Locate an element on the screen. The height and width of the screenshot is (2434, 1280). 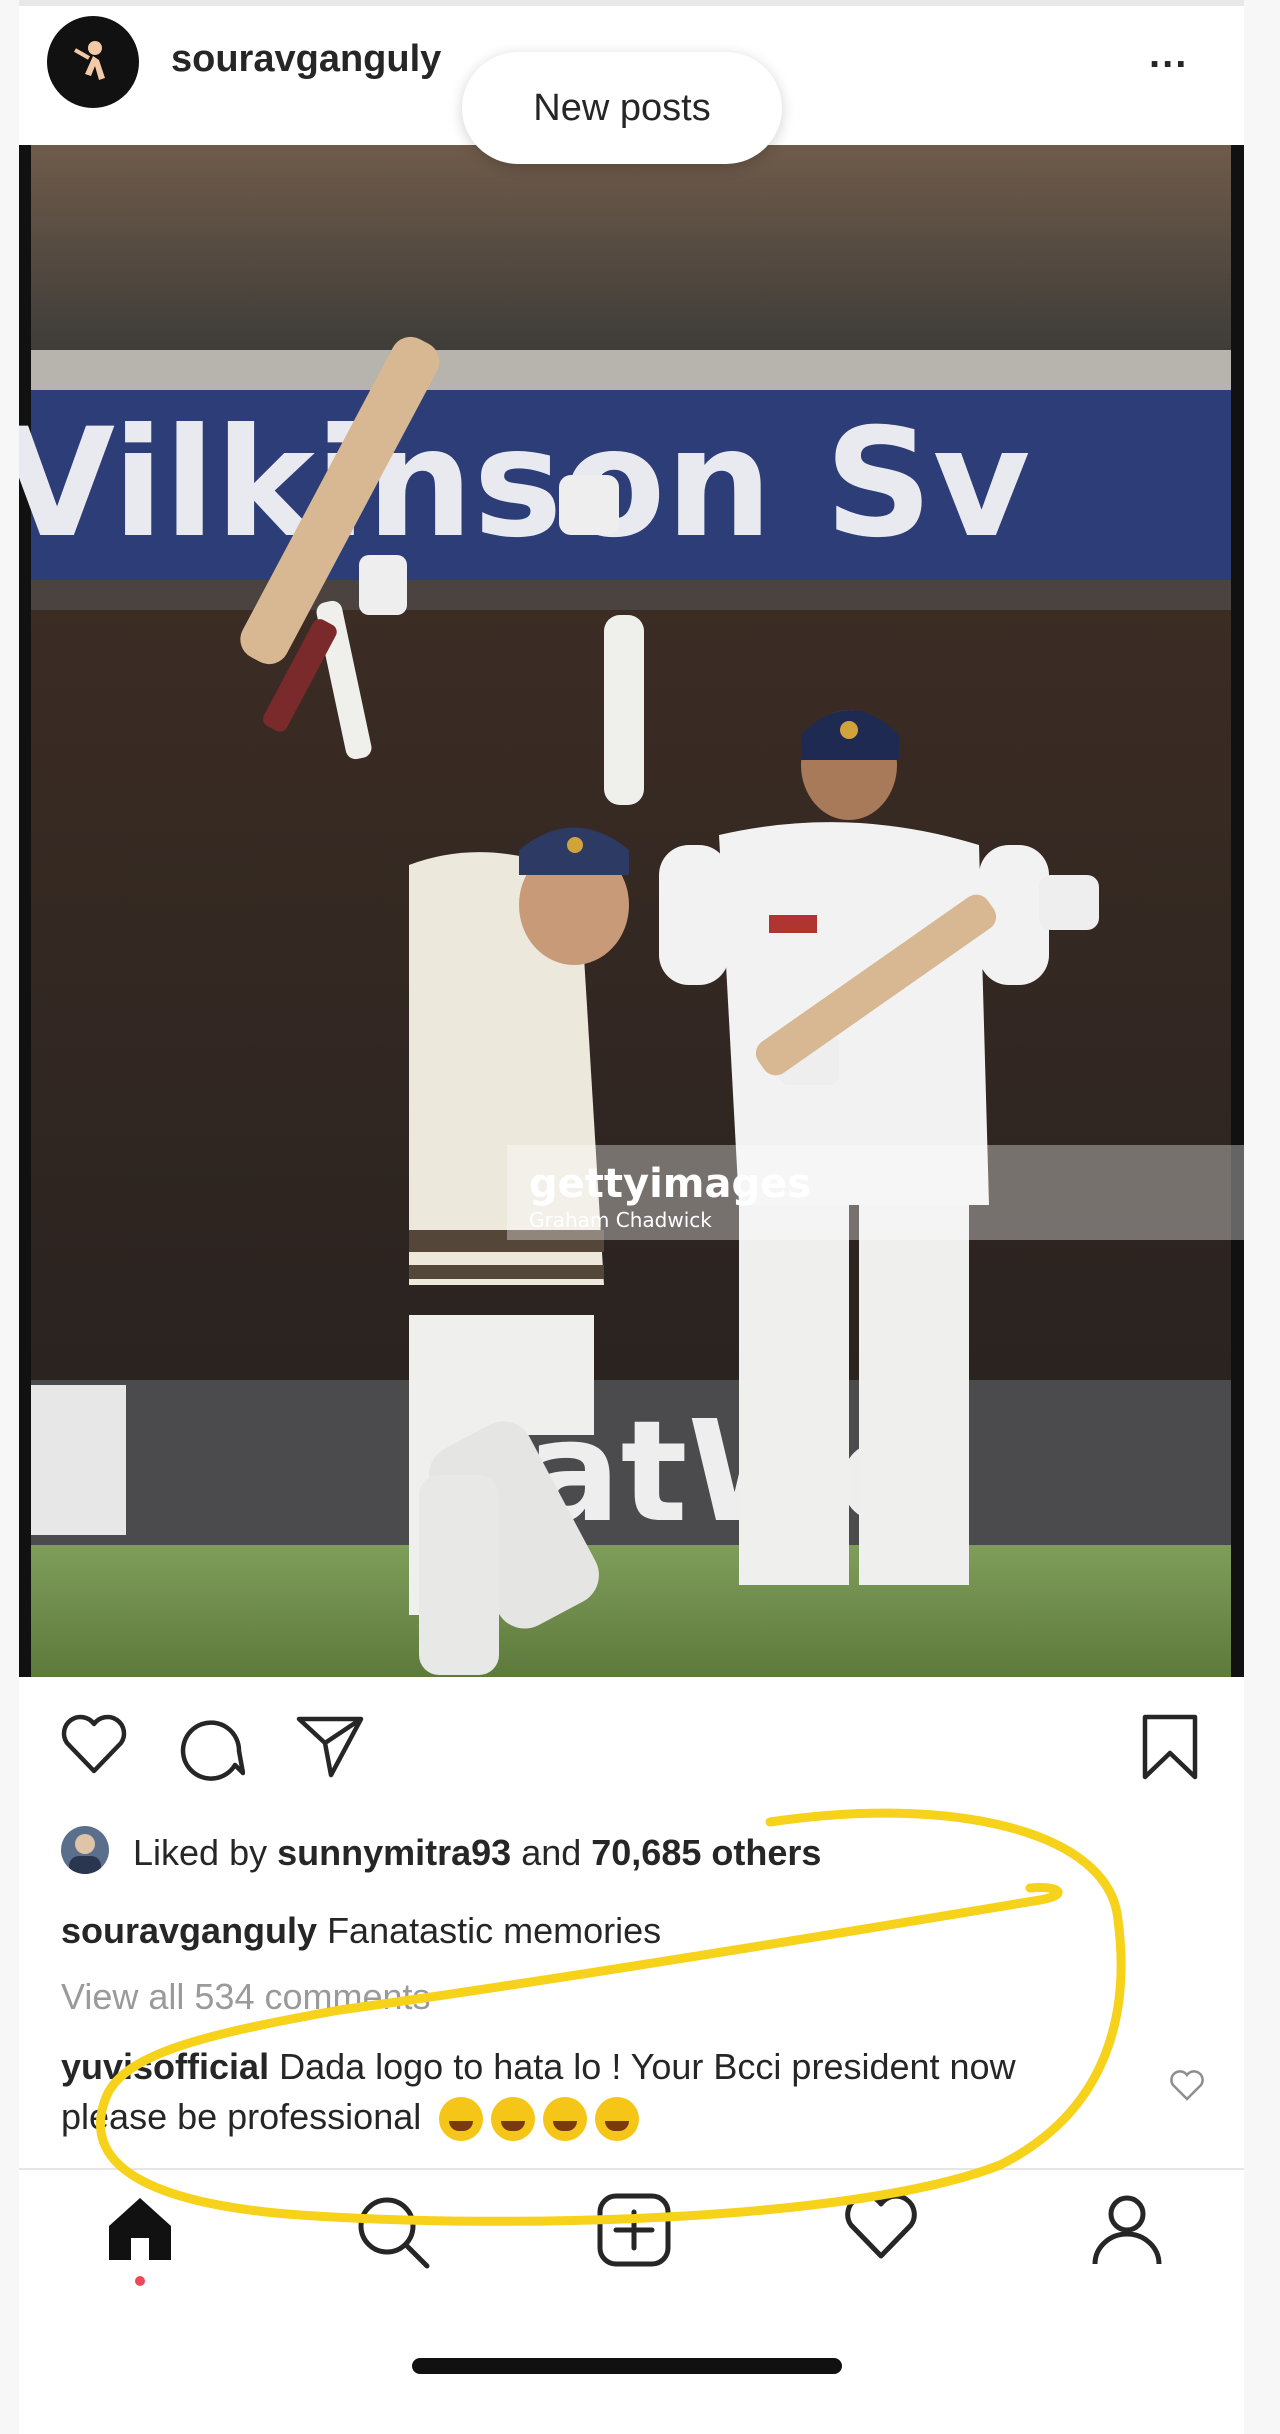
likes-user: sunnymitra93 is located at coordinates (394, 1852).